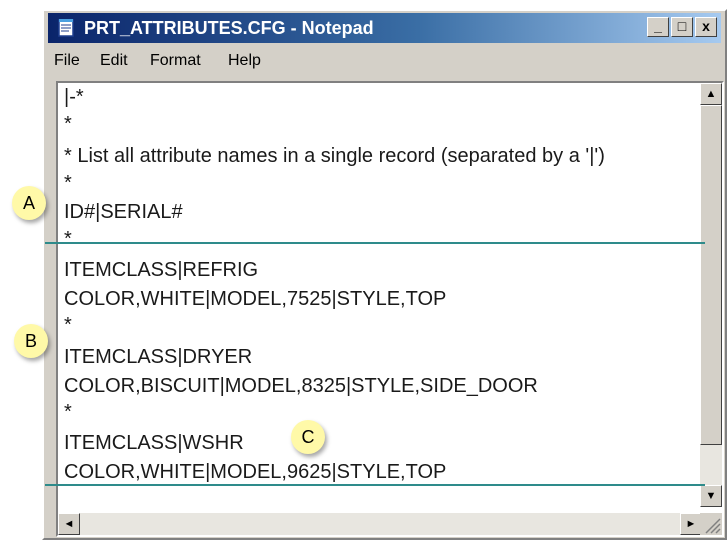 Image resolution: width=727 pixels, height=540 pixels. Describe the element at coordinates (67, 61) in the screenshot. I see `menu-file: File` at that location.